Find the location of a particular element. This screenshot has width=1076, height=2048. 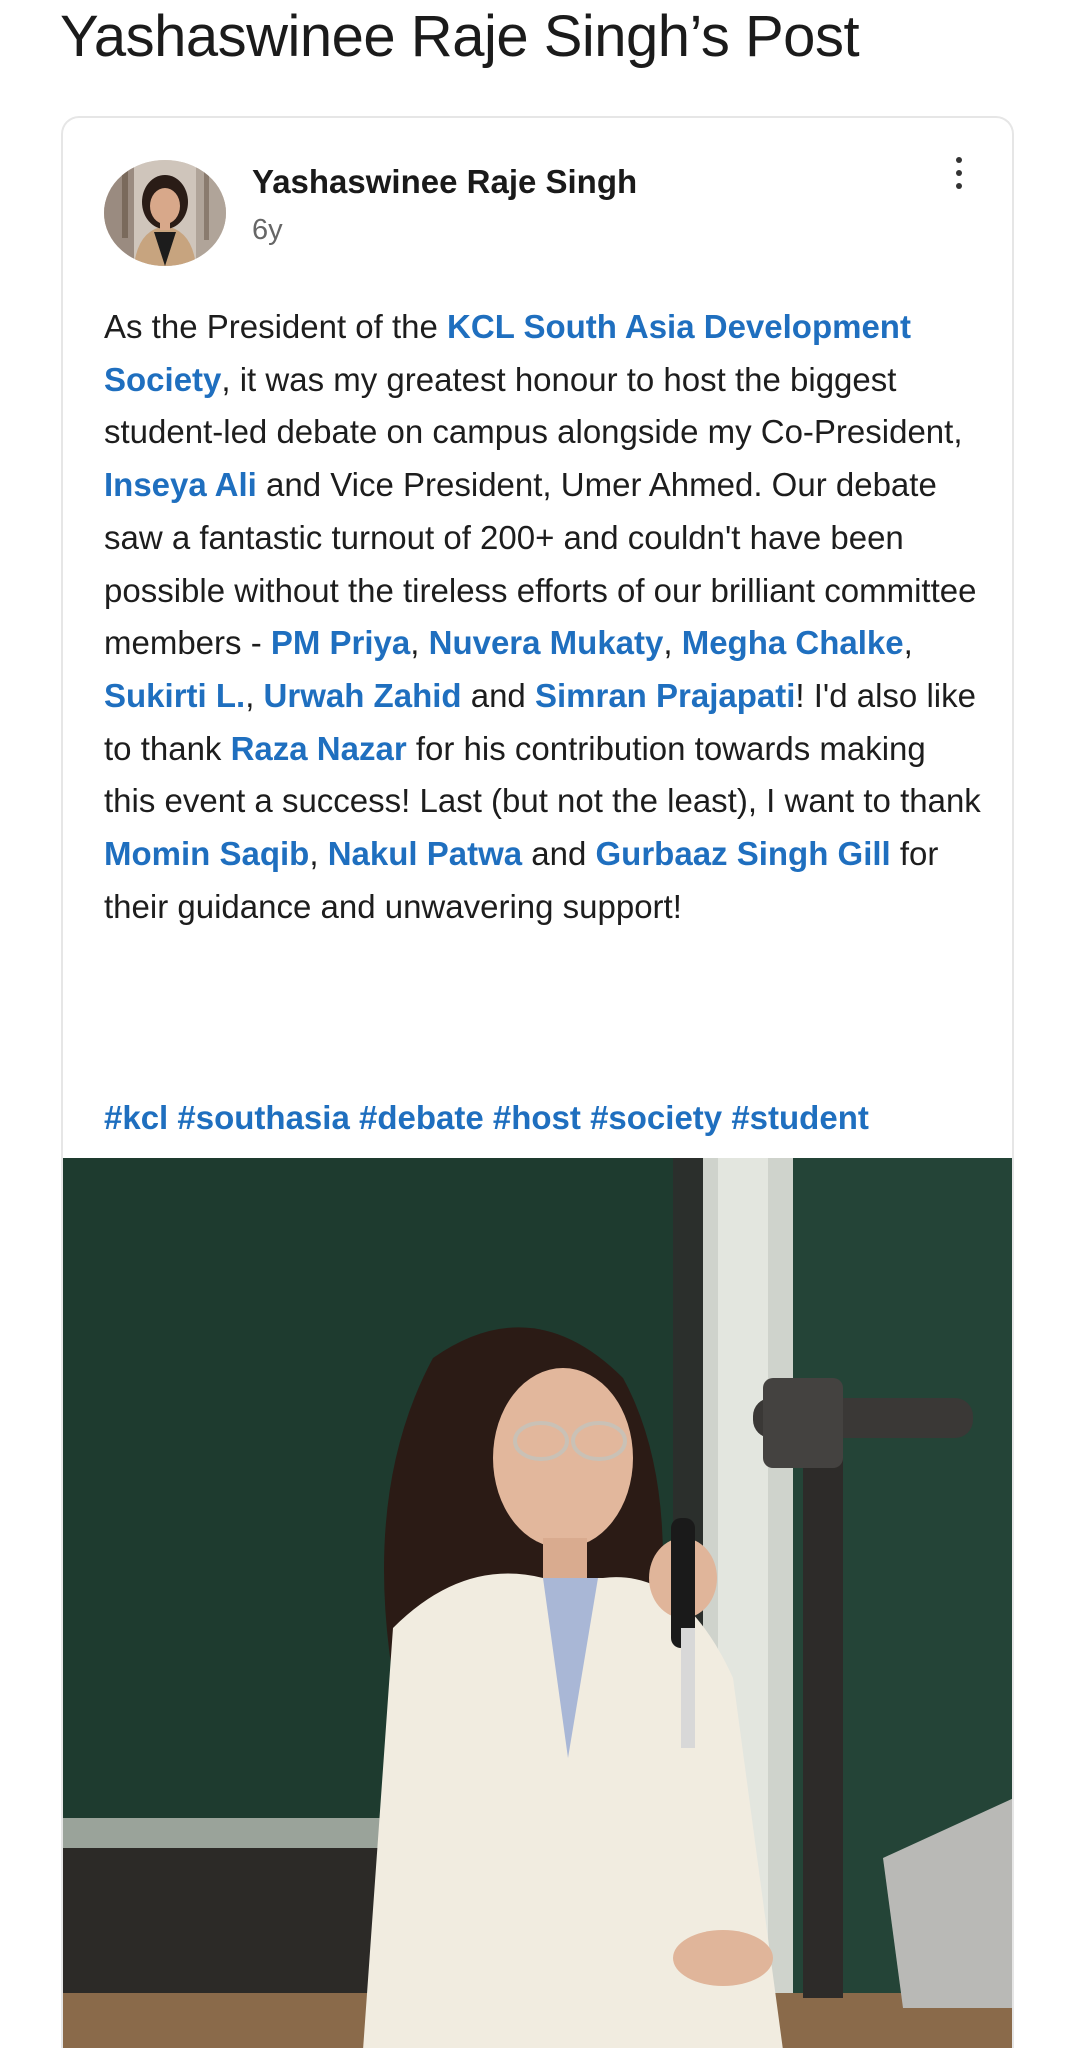

mention-link: Momin Saqib is located at coordinates (206, 853).